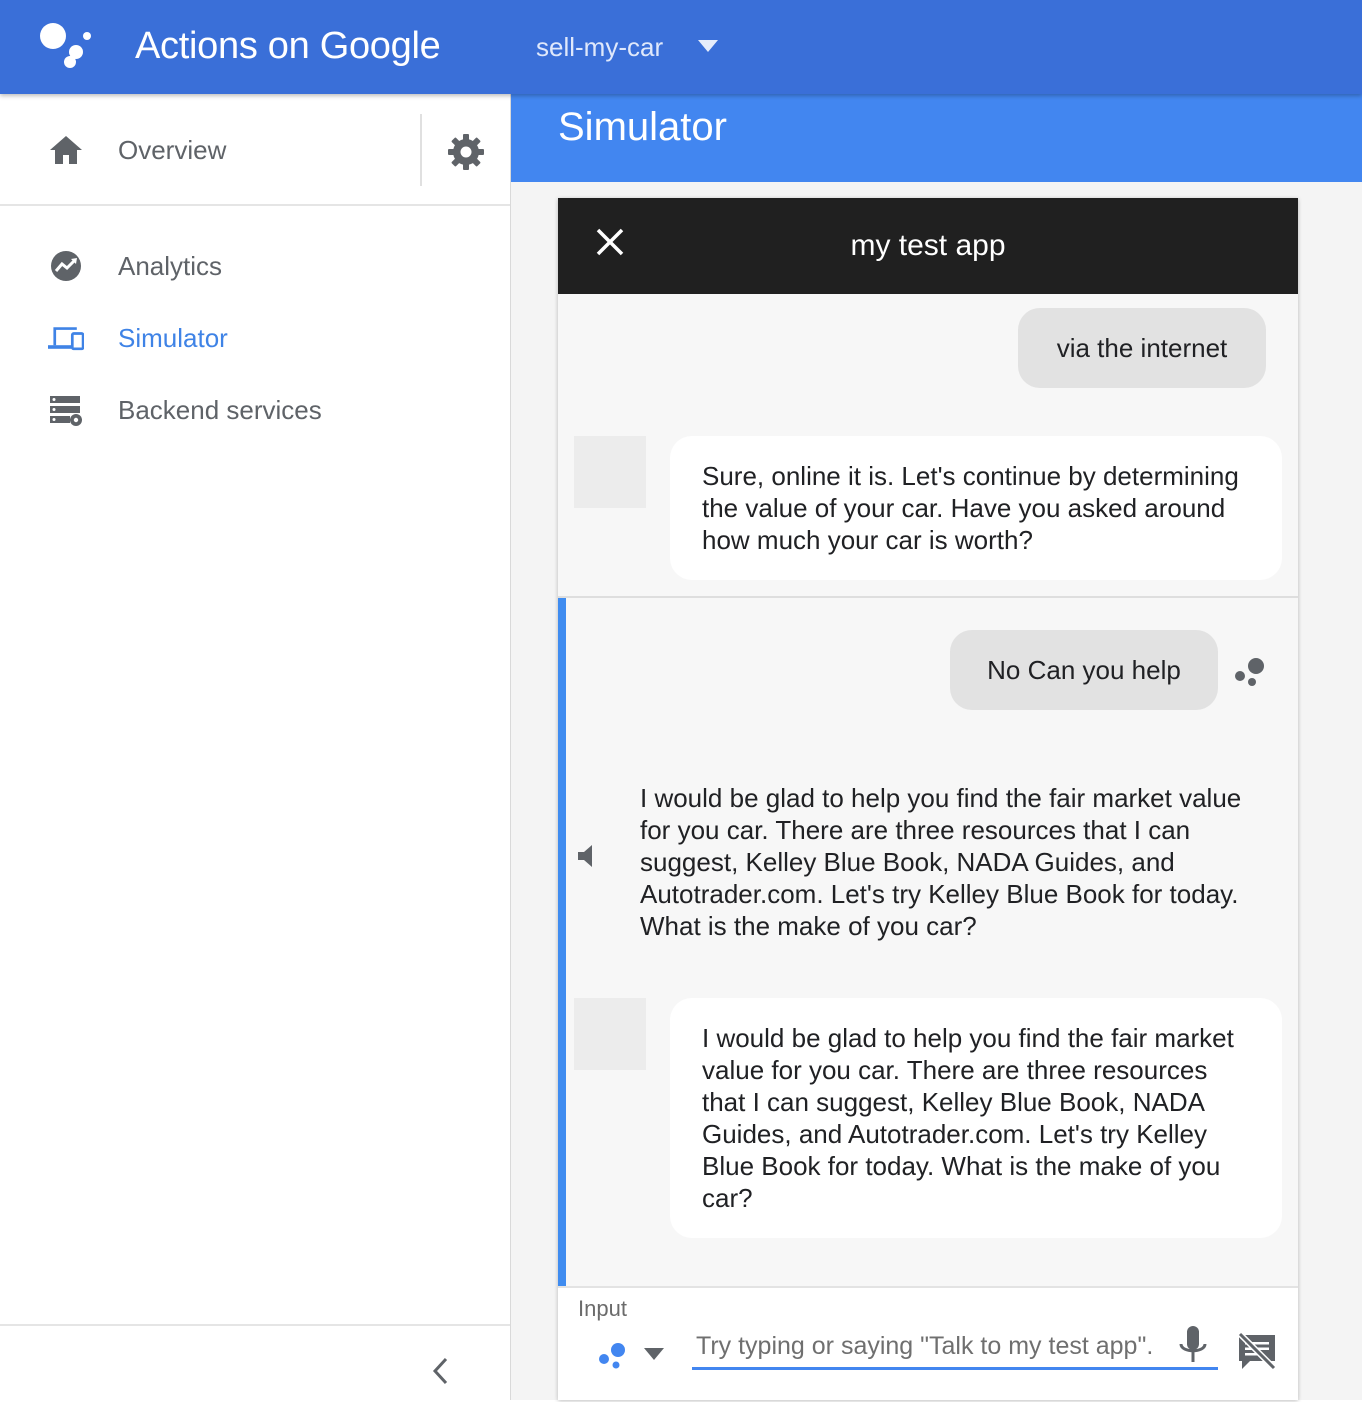 Image resolution: width=1362 pixels, height=1402 pixels. I want to click on project-selector: sell-my-car, so click(599, 47).